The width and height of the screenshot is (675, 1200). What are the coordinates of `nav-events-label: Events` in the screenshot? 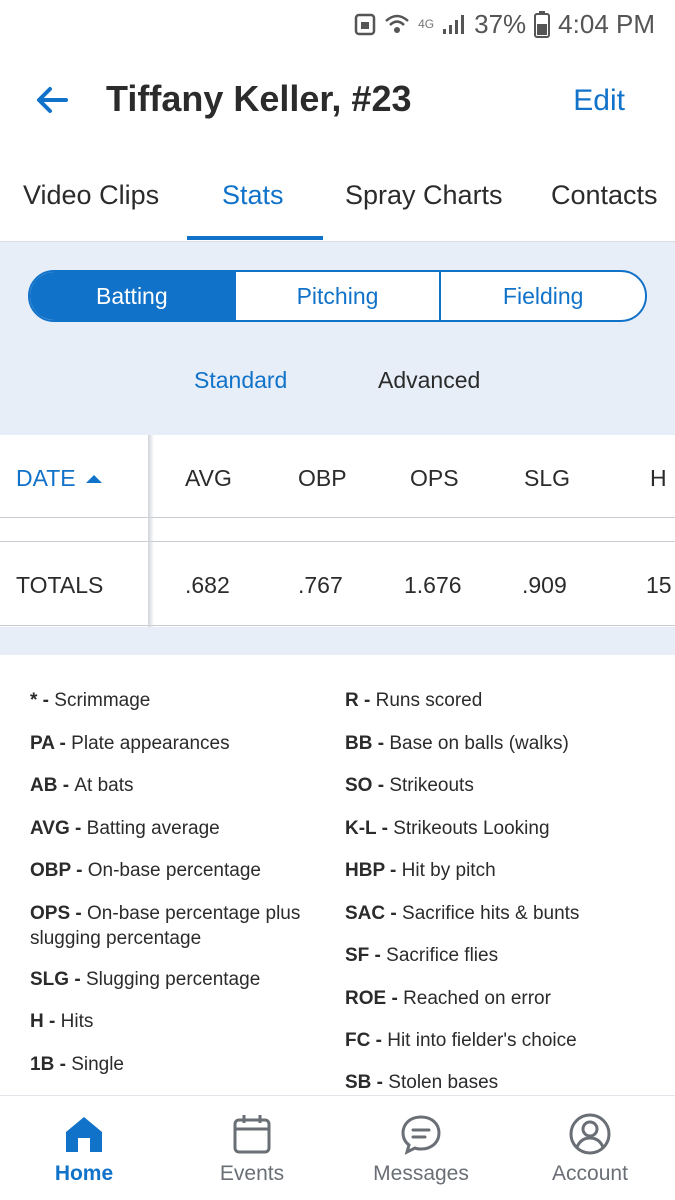 It's located at (252, 1173).